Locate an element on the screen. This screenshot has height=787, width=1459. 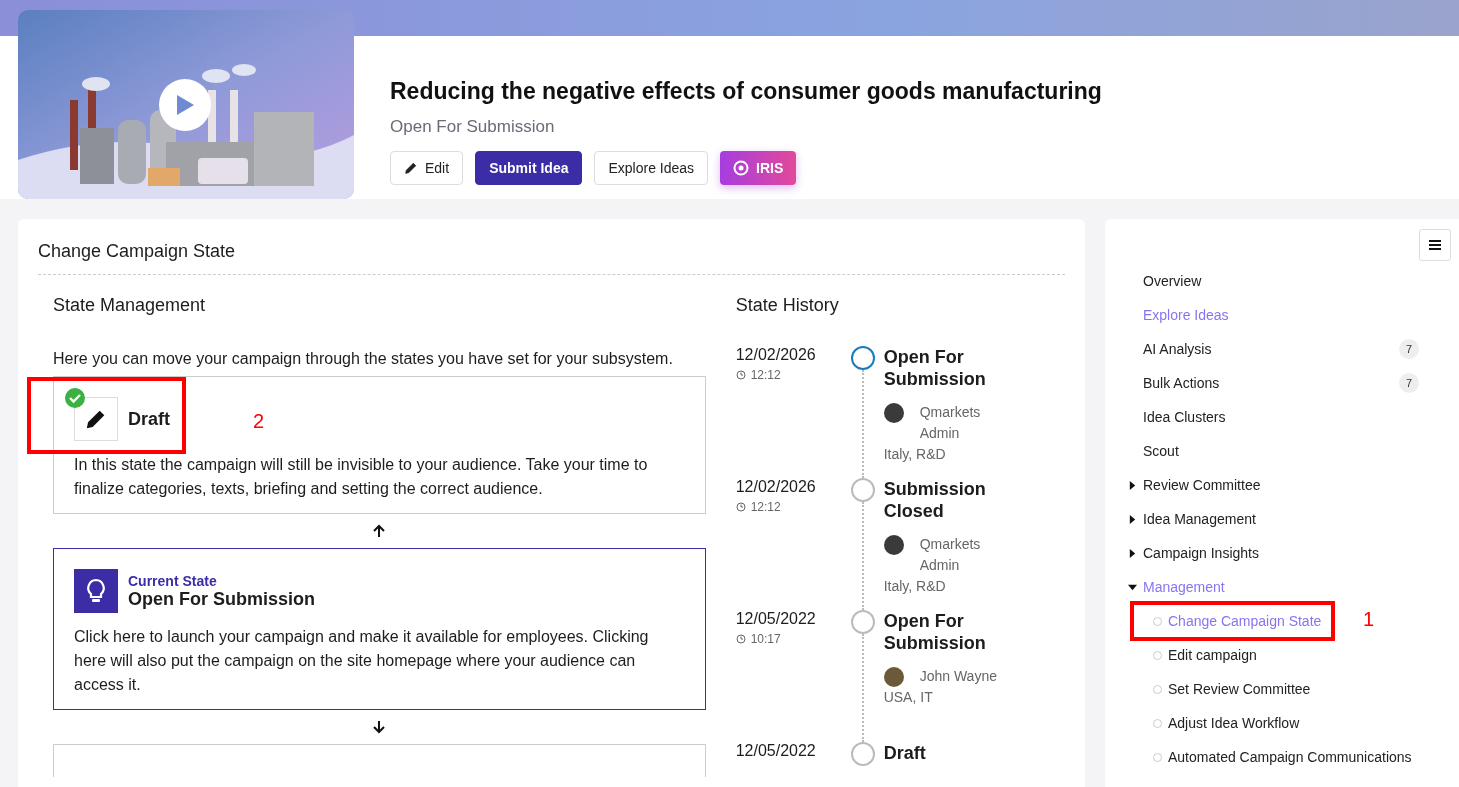
state-description: Click here to launch your campaign and make it available for employees. Clicking here will also put the campaign on the site homepage where your audience can access it. is located at coordinates (362, 661).